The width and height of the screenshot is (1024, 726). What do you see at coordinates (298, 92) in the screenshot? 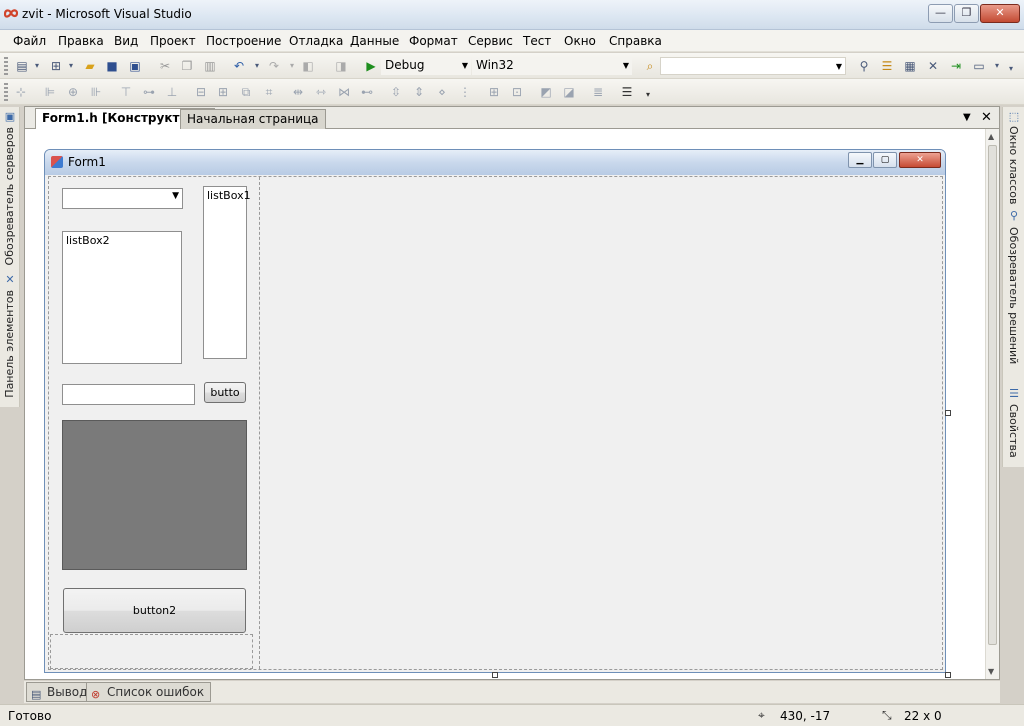
I see `horizontal-spacing-equal-icon: ⇹` at bounding box center [298, 92].